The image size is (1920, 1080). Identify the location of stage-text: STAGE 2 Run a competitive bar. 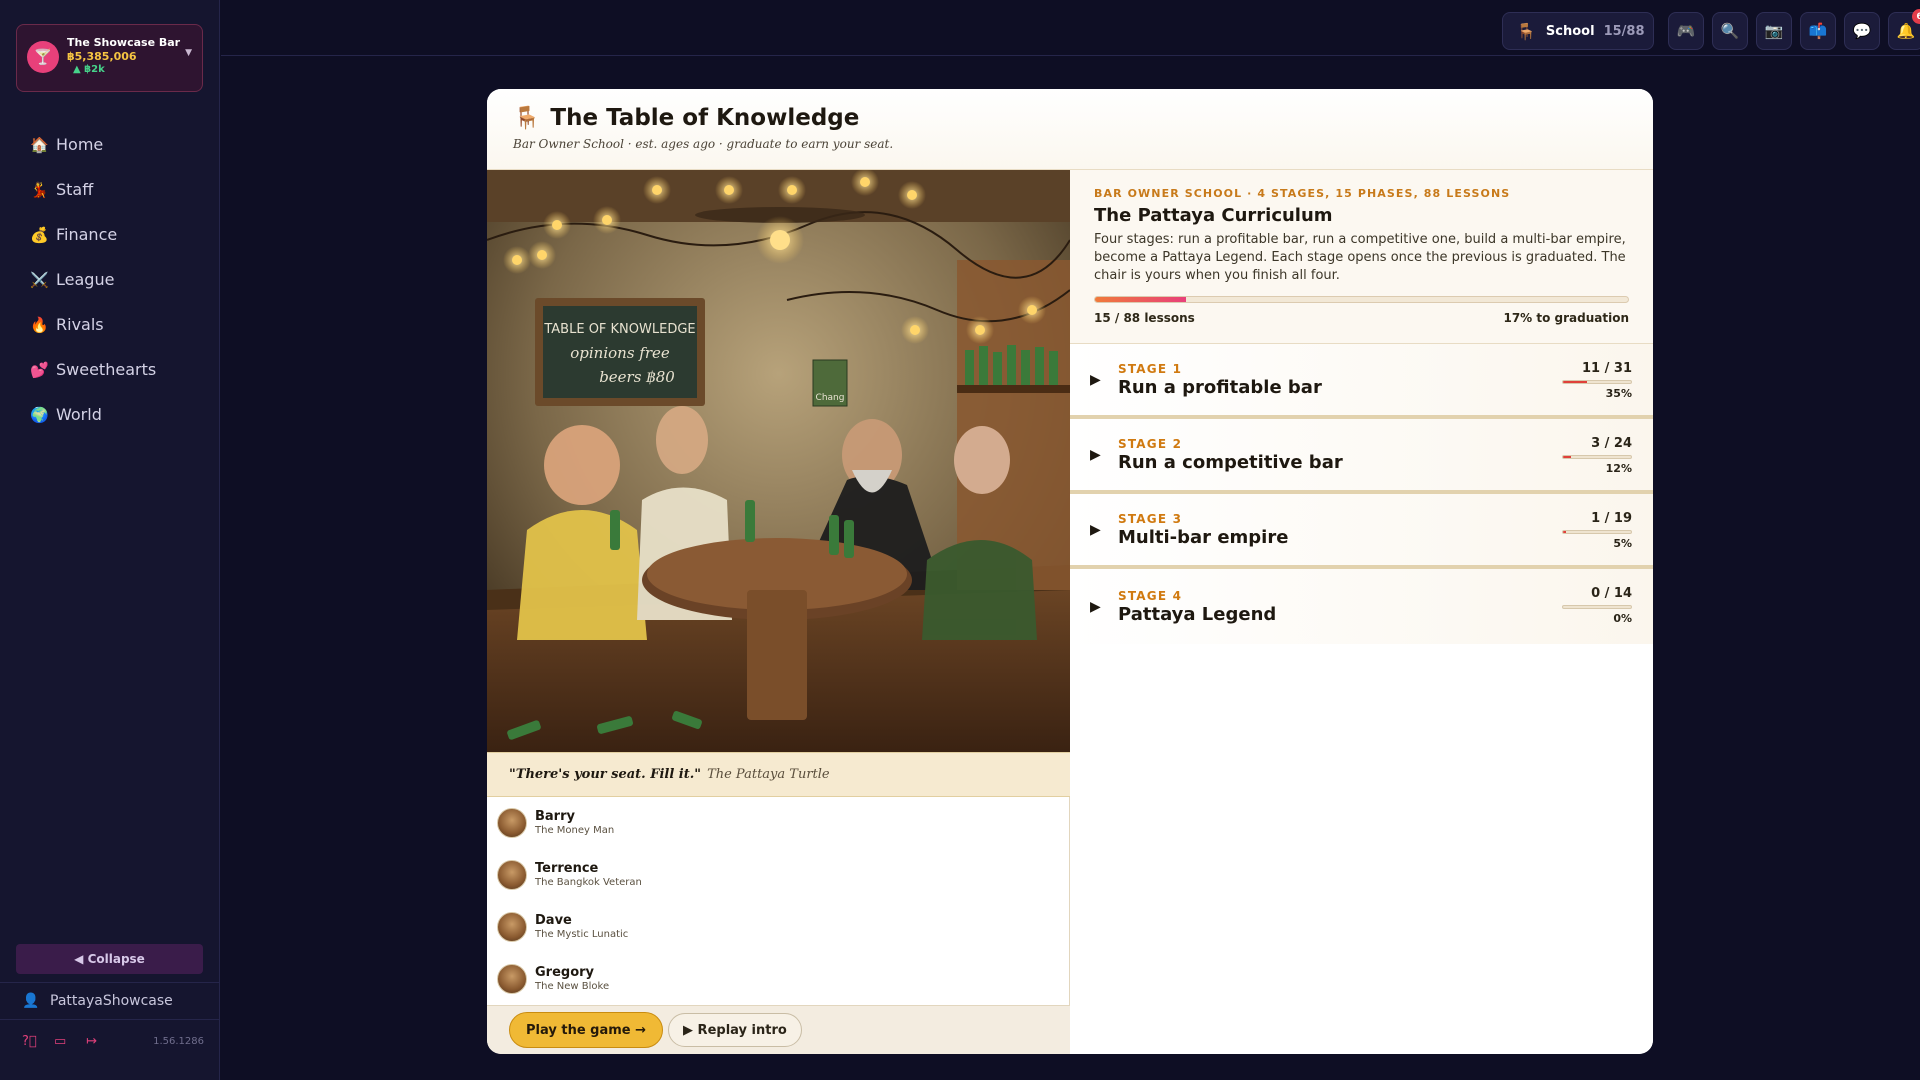
(1230, 455).